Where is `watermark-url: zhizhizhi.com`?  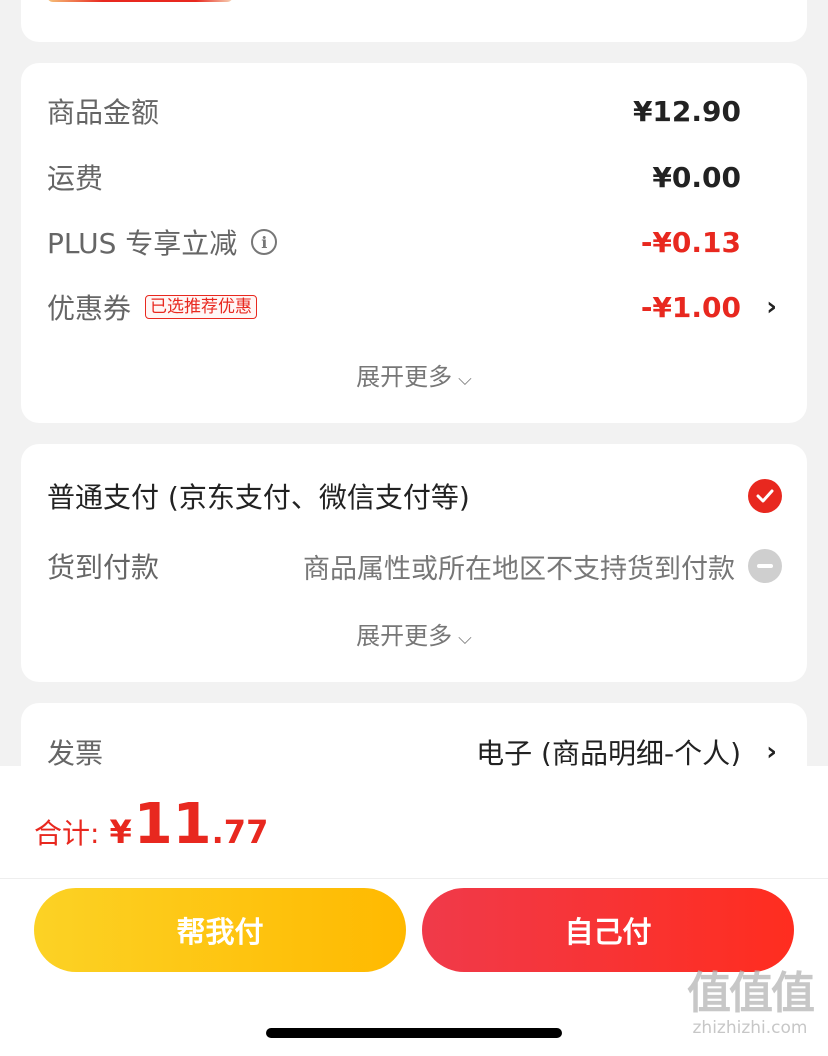 watermark-url: zhizhizhi.com is located at coordinates (750, 1028).